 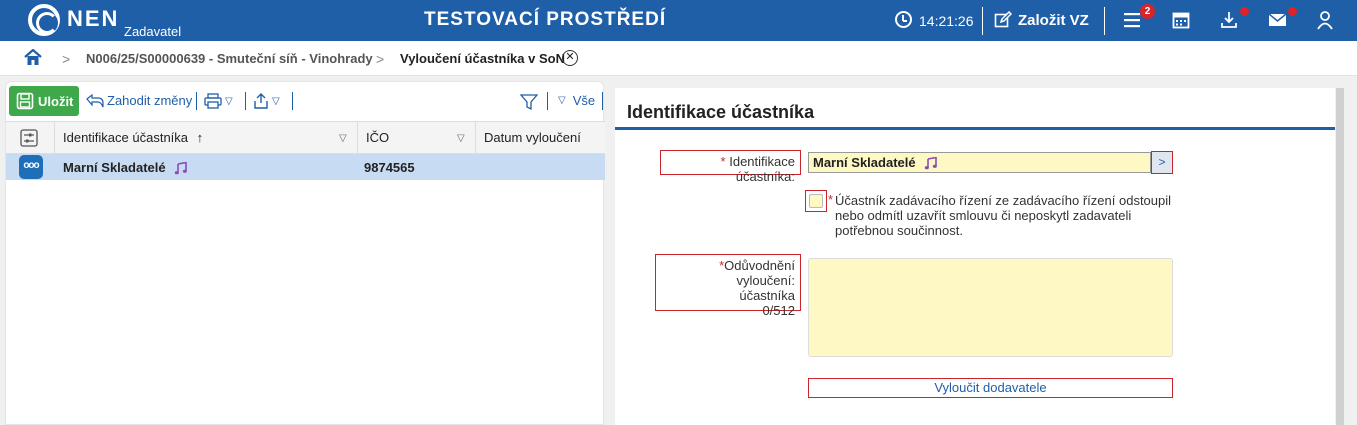 What do you see at coordinates (389, 167) in the screenshot?
I see `ico-cell: 9874565` at bounding box center [389, 167].